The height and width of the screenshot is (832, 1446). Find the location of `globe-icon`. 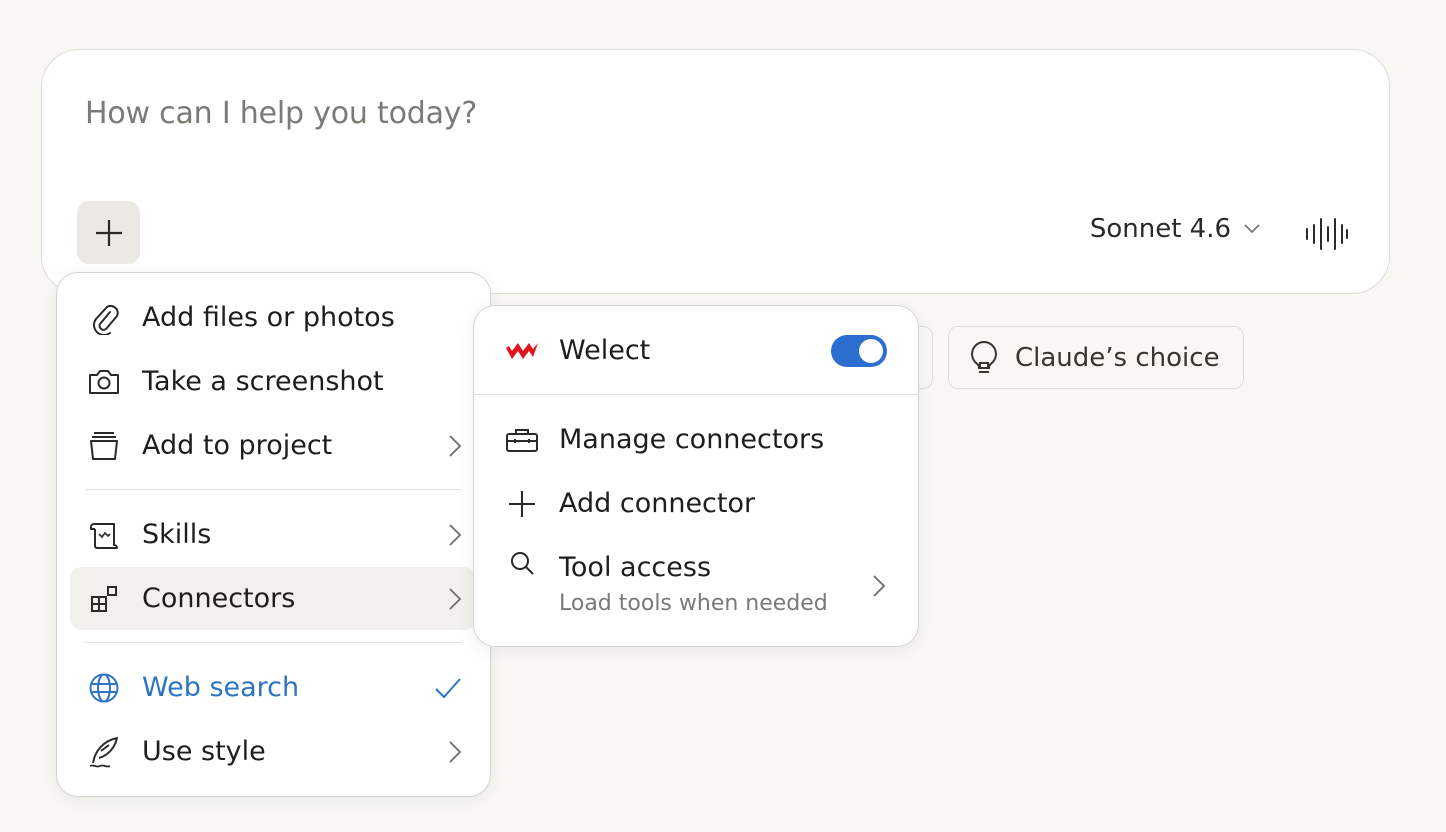

globe-icon is located at coordinates (104, 688).